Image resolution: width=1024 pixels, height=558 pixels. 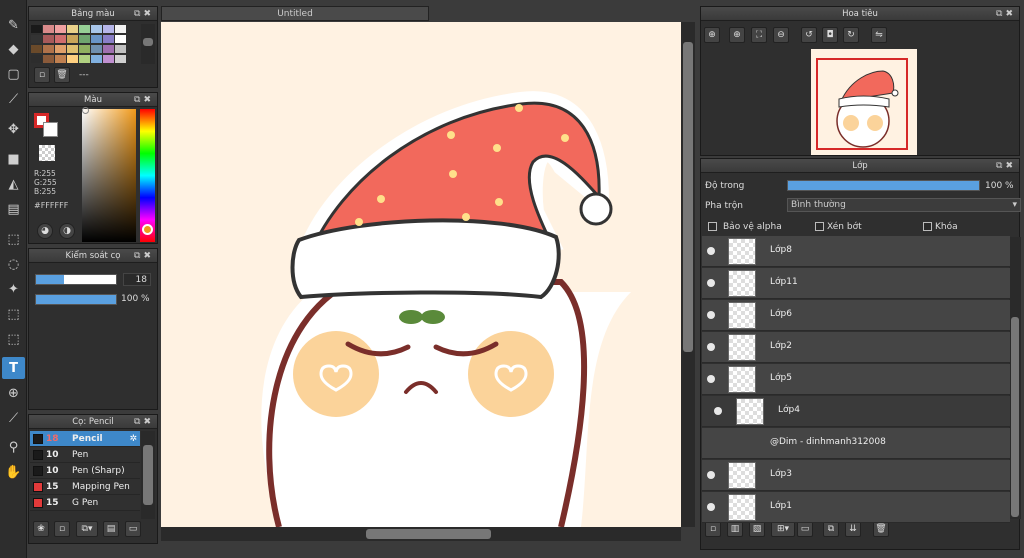 What do you see at coordinates (927, 226) in the screenshot?
I see `lock-checkbox` at bounding box center [927, 226].